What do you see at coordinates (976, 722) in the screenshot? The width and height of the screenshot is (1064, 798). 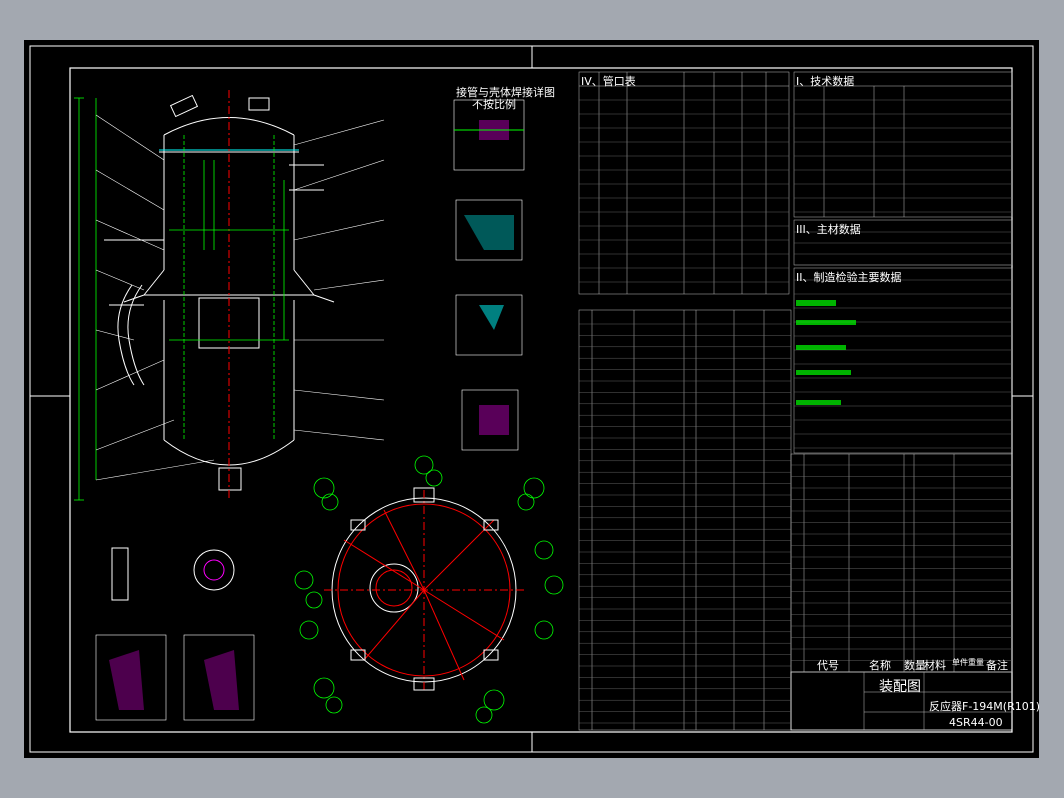 I see `drawing-number: 4SR44-00` at bounding box center [976, 722].